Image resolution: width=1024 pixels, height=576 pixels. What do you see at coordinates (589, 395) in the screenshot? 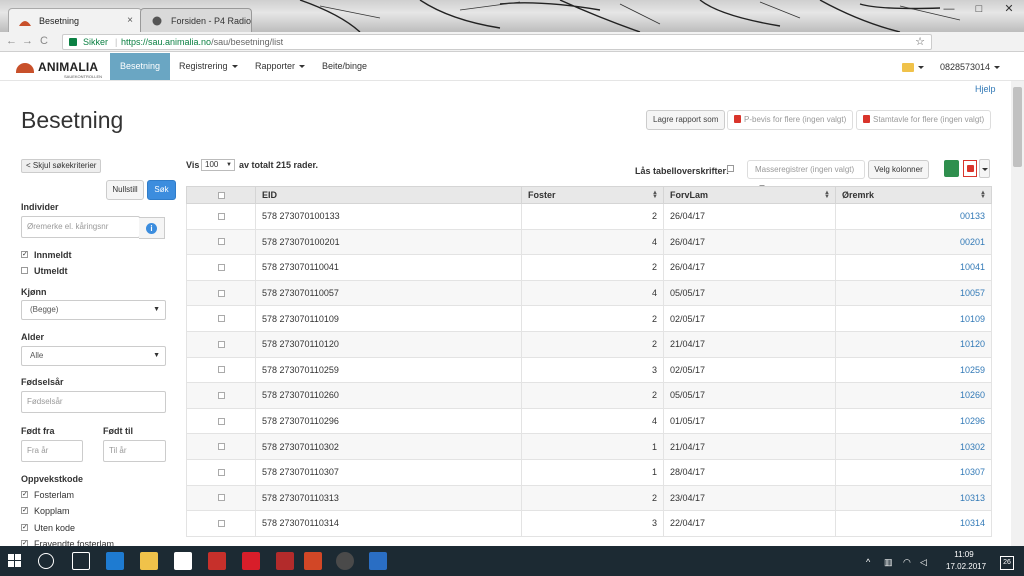
I see `table-row: 578 273070110260 2 05/05/17 10260` at bounding box center [589, 395].